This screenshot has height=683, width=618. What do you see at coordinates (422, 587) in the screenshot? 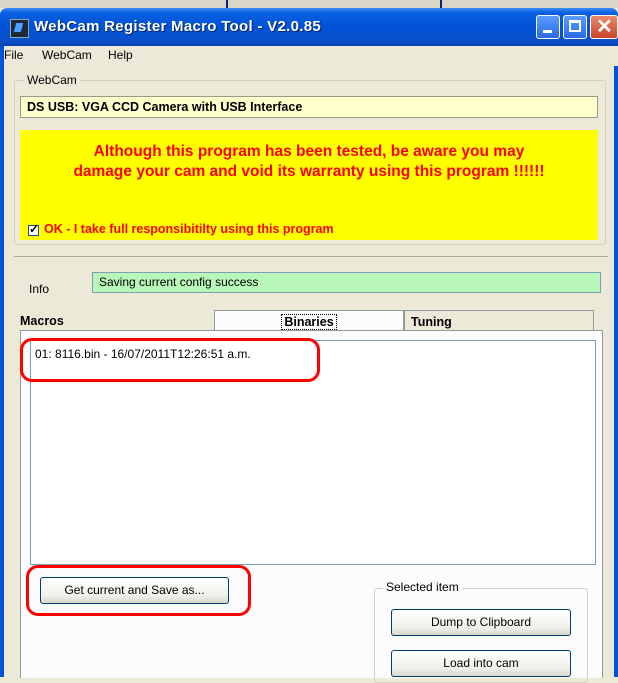
I see `selected-item-group-label: Selected item` at bounding box center [422, 587].